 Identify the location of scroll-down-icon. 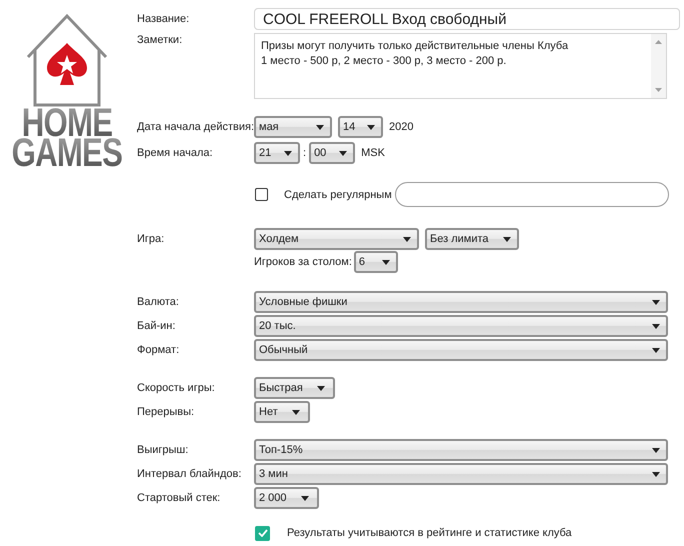
(658, 90).